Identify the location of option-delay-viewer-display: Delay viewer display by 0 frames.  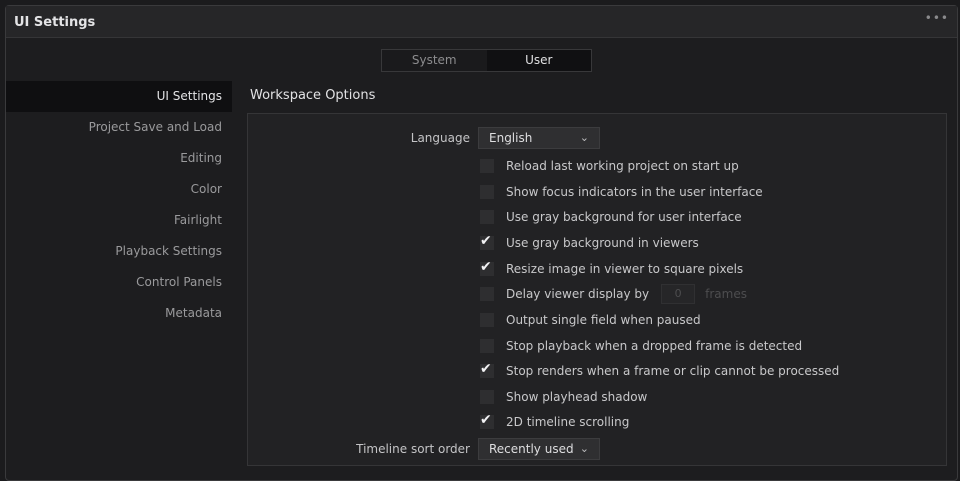
(613, 294).